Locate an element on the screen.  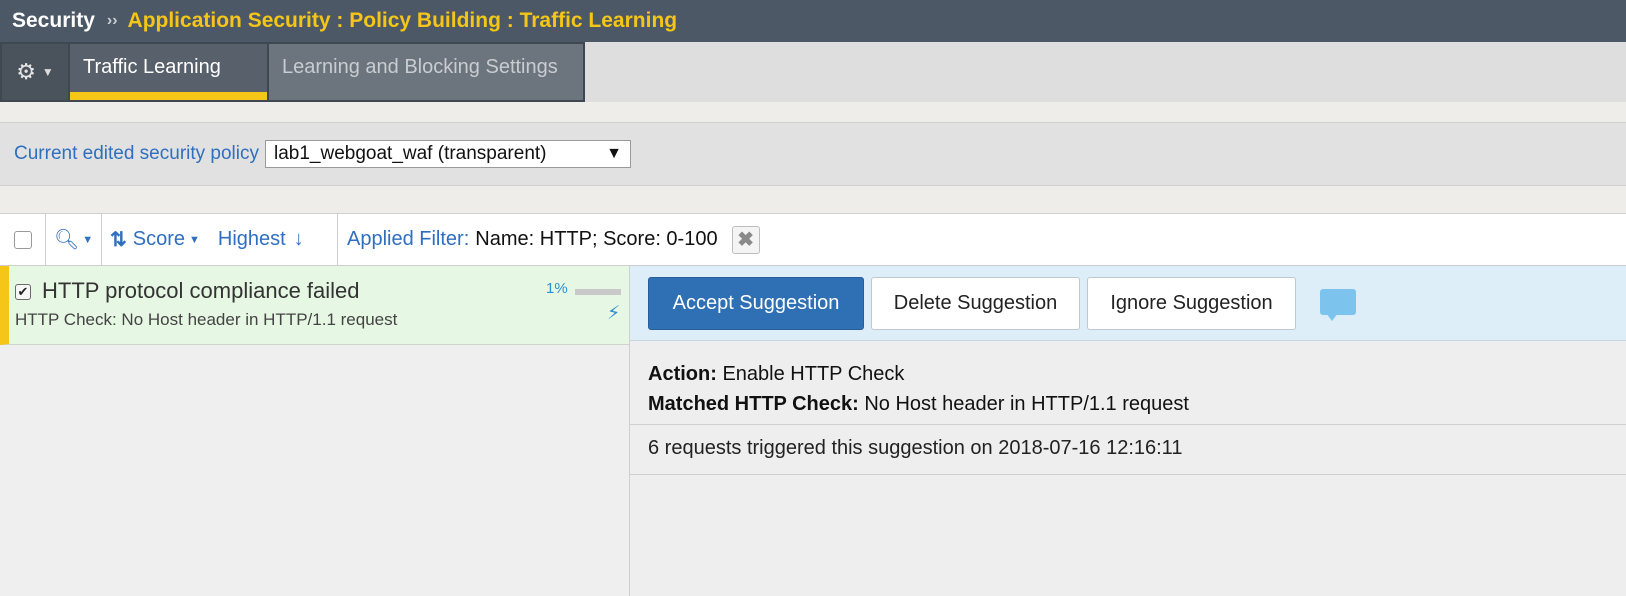
select-all-checkbox is located at coordinates (22, 239).